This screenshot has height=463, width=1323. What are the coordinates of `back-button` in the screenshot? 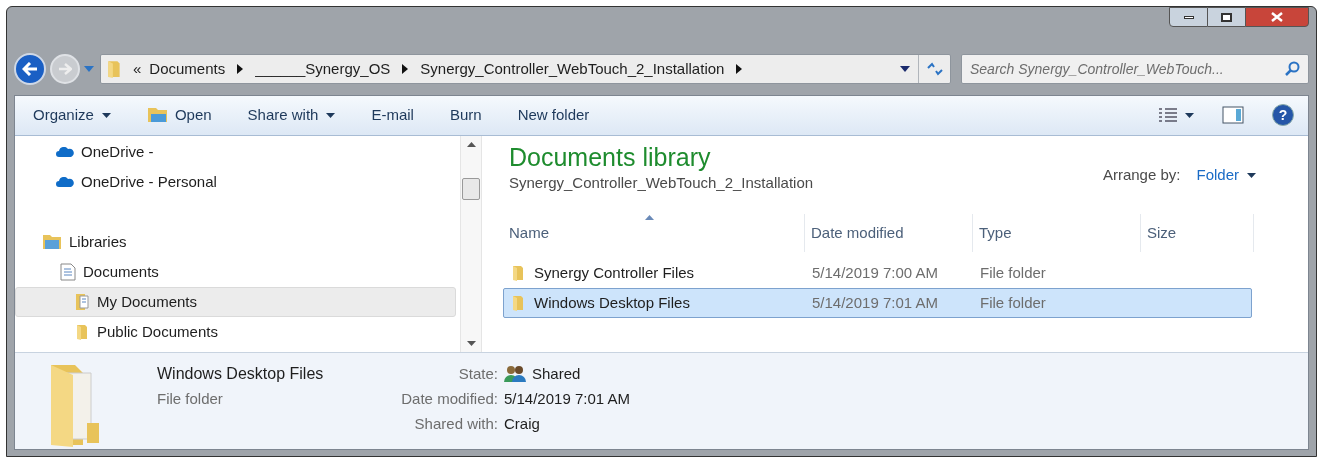 It's located at (30, 69).